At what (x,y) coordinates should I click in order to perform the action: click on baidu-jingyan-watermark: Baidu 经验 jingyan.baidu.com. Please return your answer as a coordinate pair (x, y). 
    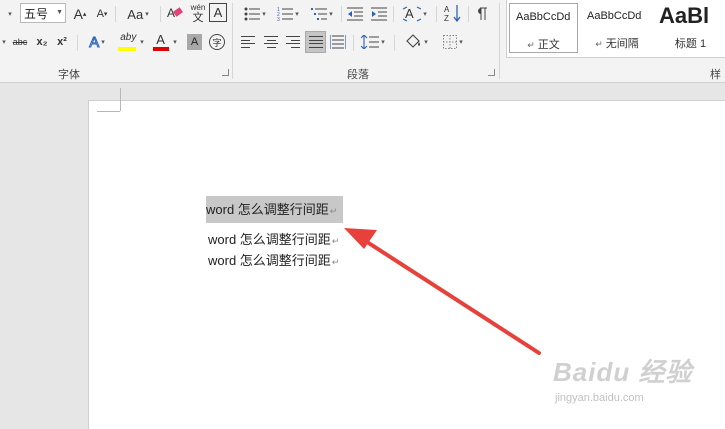
    Looking at the image, I should click on (639, 382).